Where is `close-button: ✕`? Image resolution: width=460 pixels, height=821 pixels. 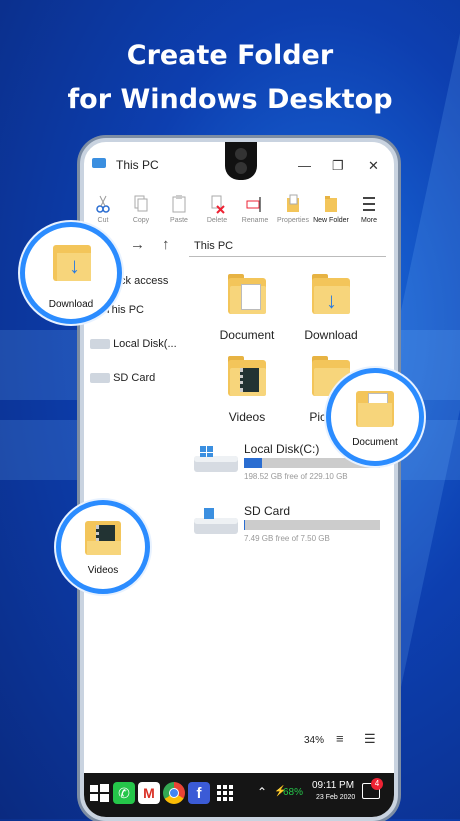 close-button: ✕ is located at coordinates (373, 166).